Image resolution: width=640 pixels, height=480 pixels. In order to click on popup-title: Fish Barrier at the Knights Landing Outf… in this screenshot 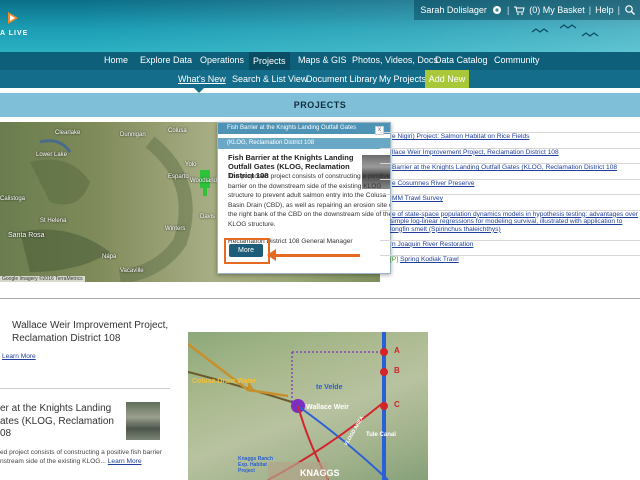, I will do `click(304, 128)`.